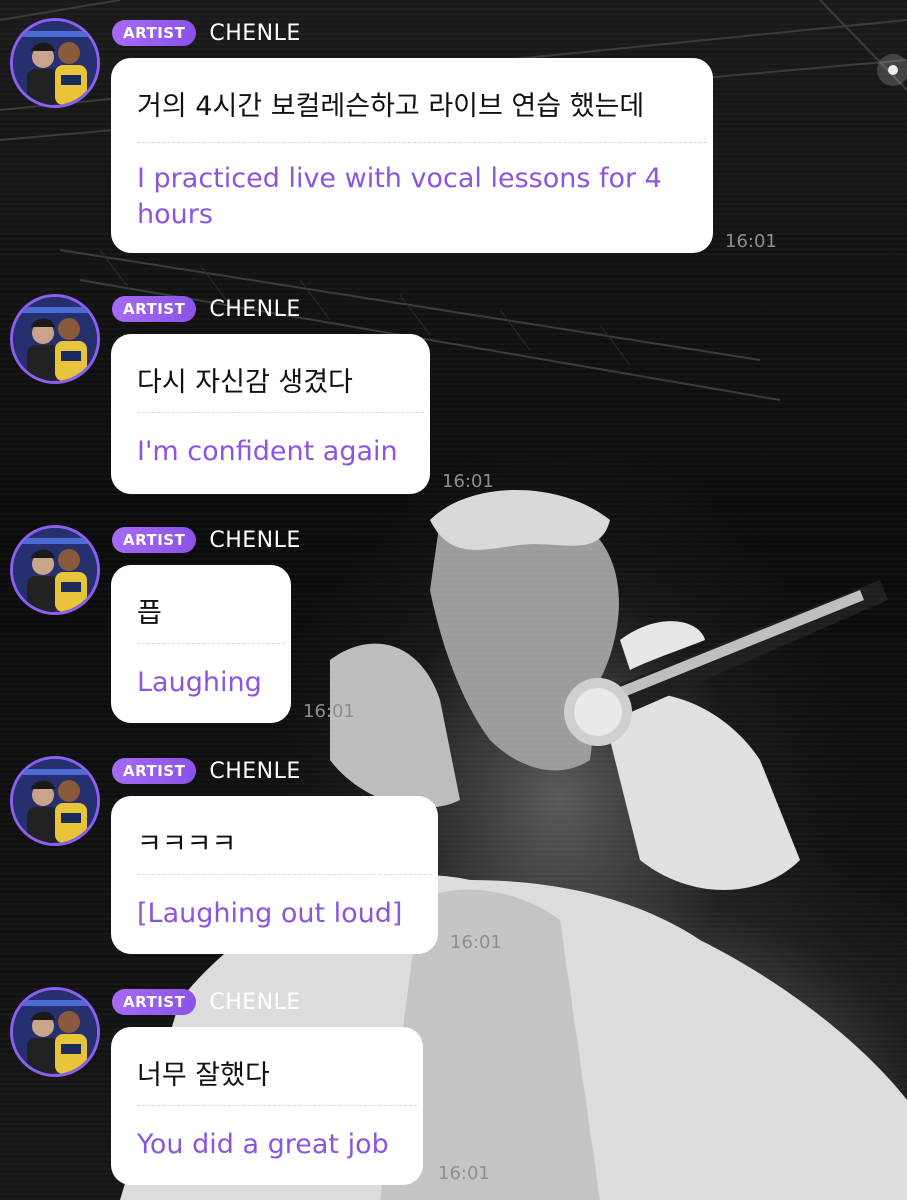 The width and height of the screenshot is (907, 1200). I want to click on message-text-translation: [Laughing out loud], so click(270, 913).